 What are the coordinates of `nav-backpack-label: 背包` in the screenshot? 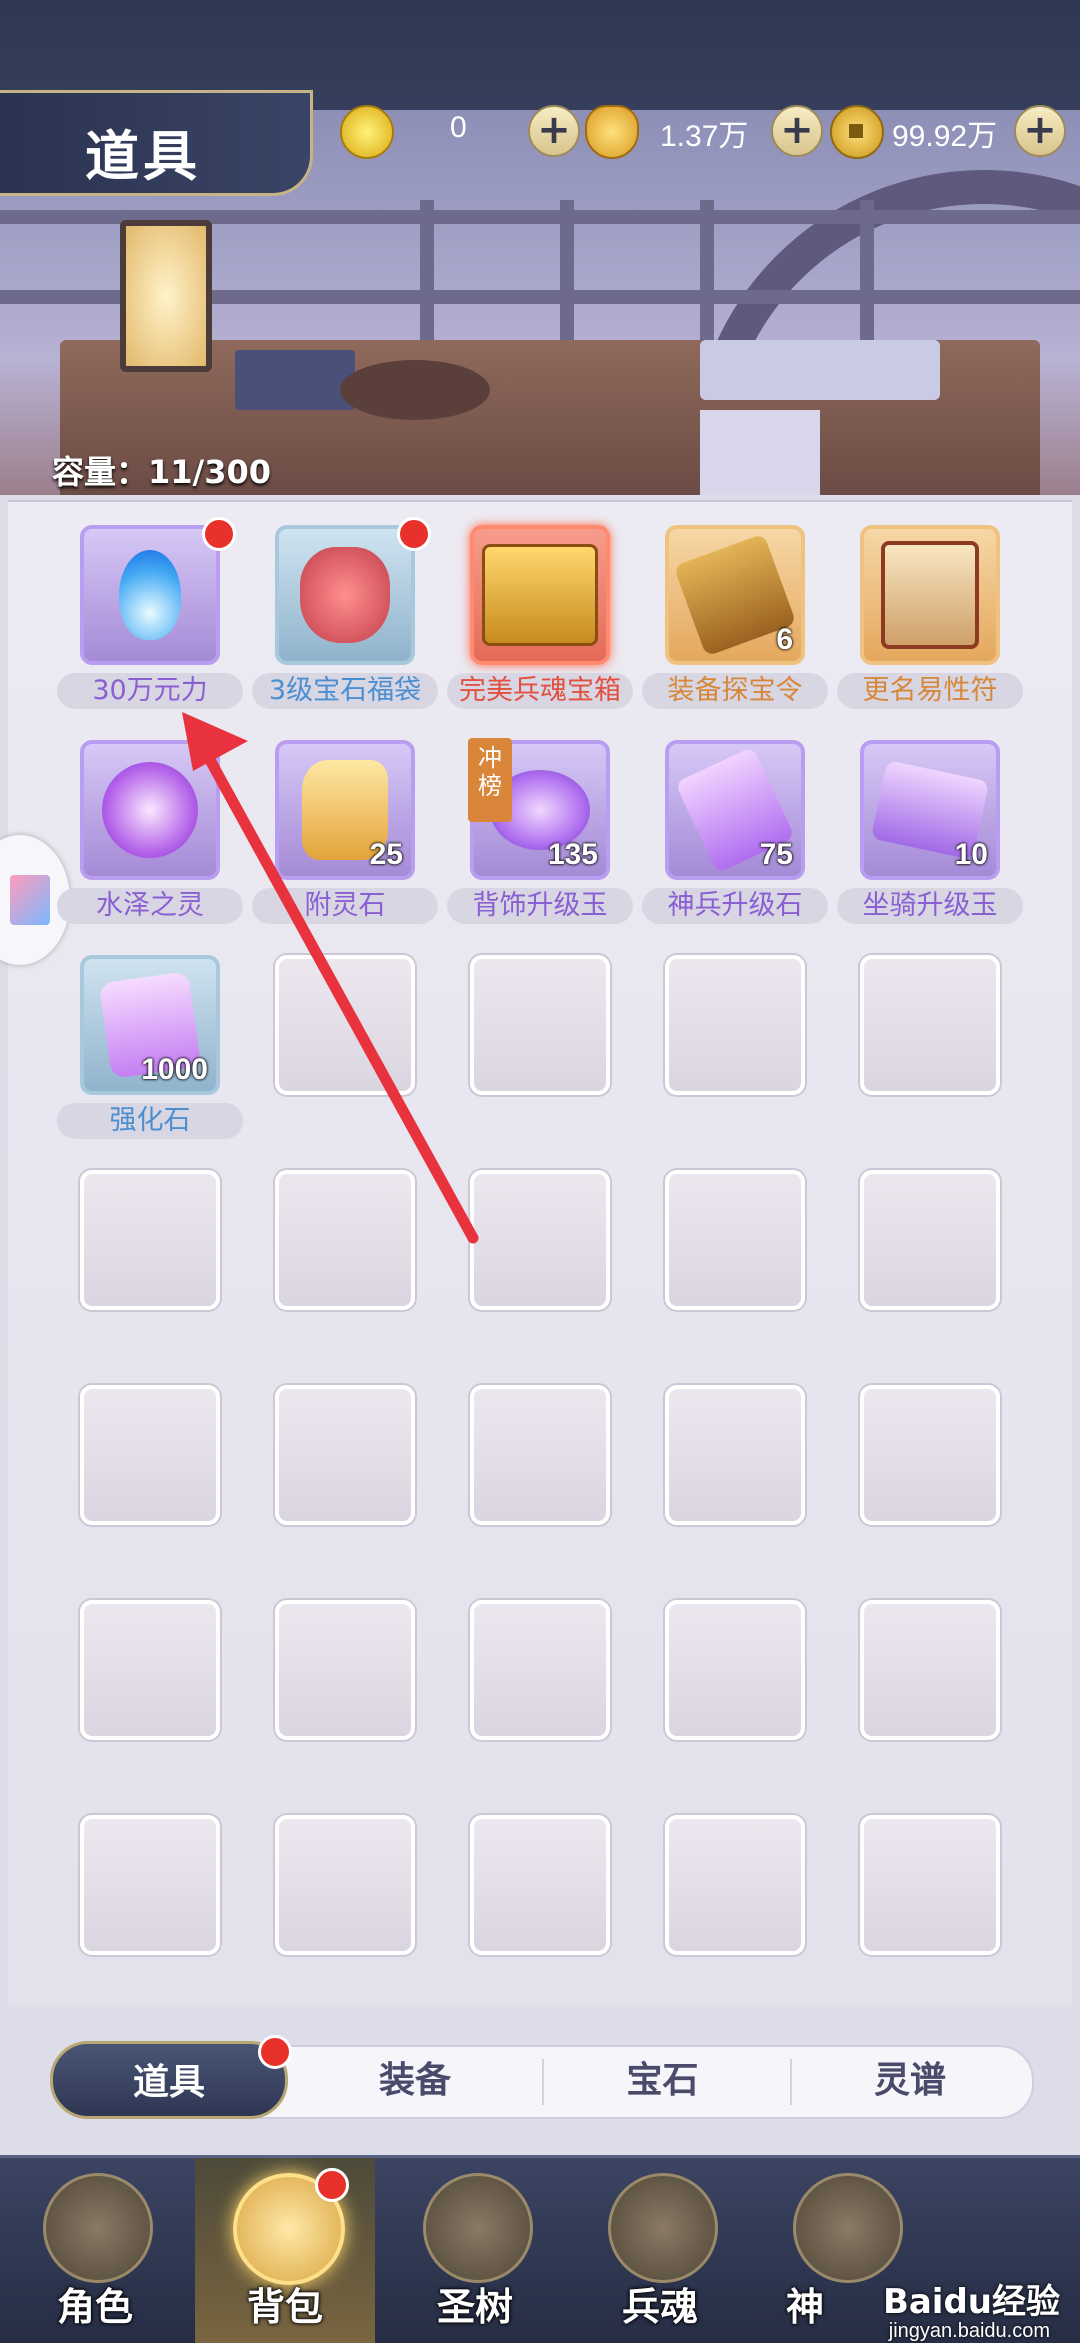 It's located at (284, 2306).